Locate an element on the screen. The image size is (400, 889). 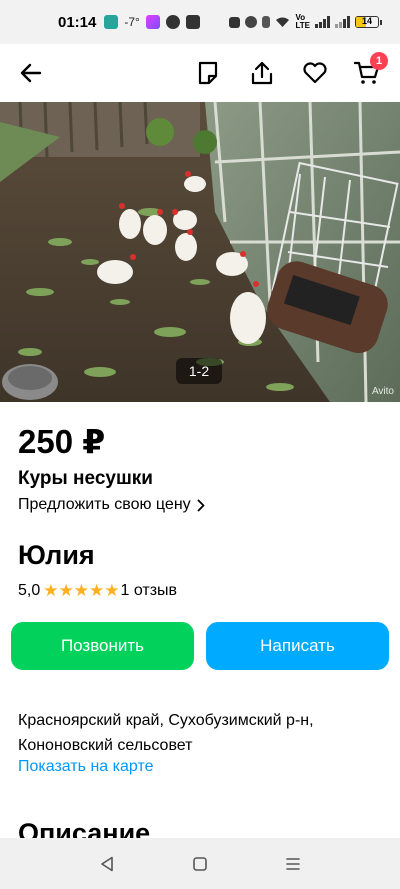
share-icon is located at coordinates (262, 73).